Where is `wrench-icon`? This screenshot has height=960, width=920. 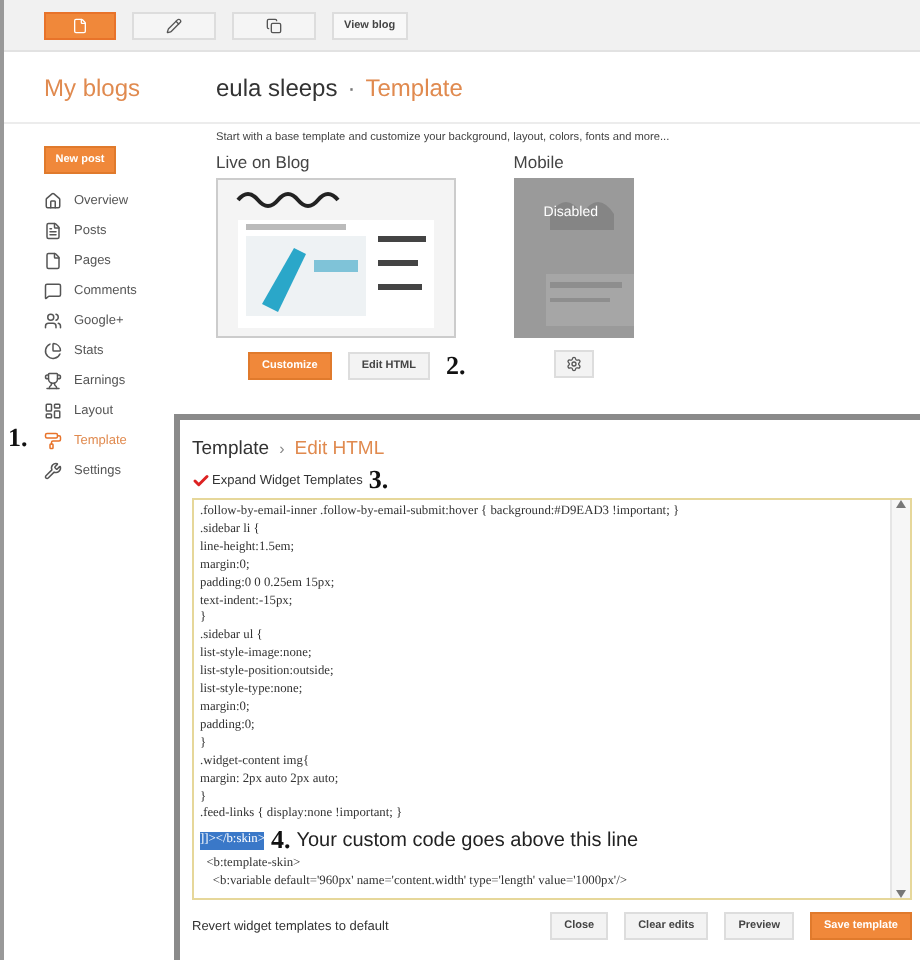
wrench-icon is located at coordinates (53, 471).